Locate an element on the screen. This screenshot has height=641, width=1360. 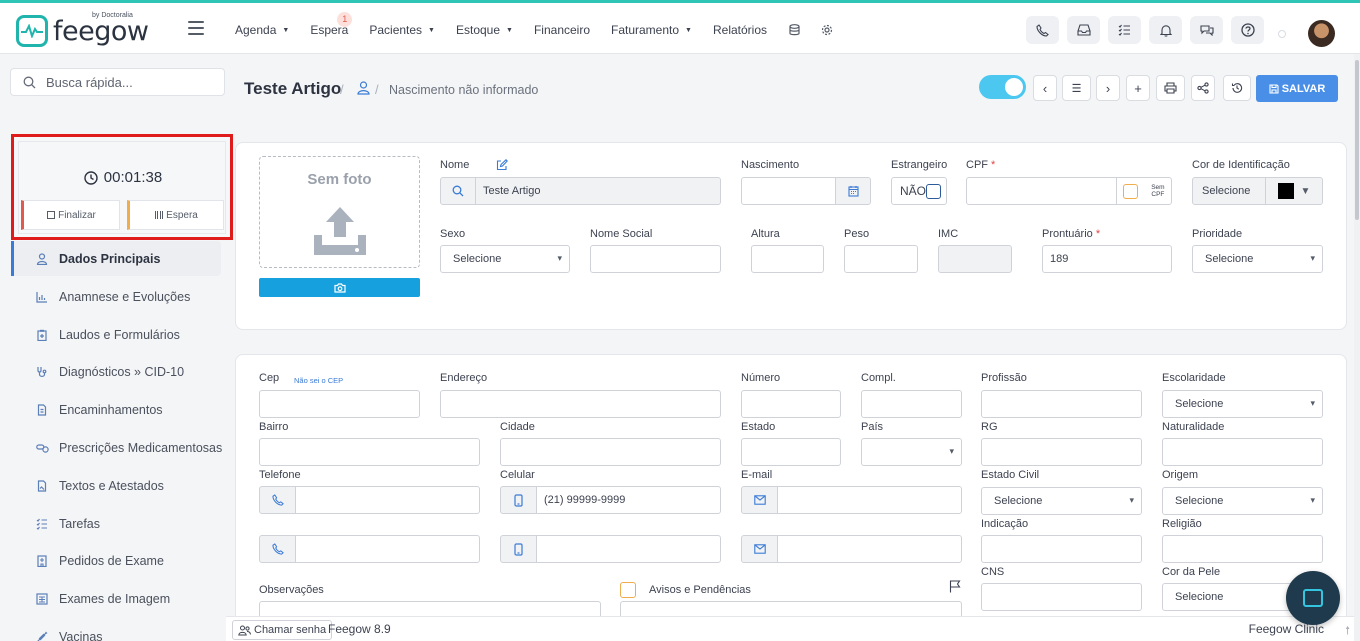
chevron-left-icon: ‹ is located at coordinates (1045, 88).